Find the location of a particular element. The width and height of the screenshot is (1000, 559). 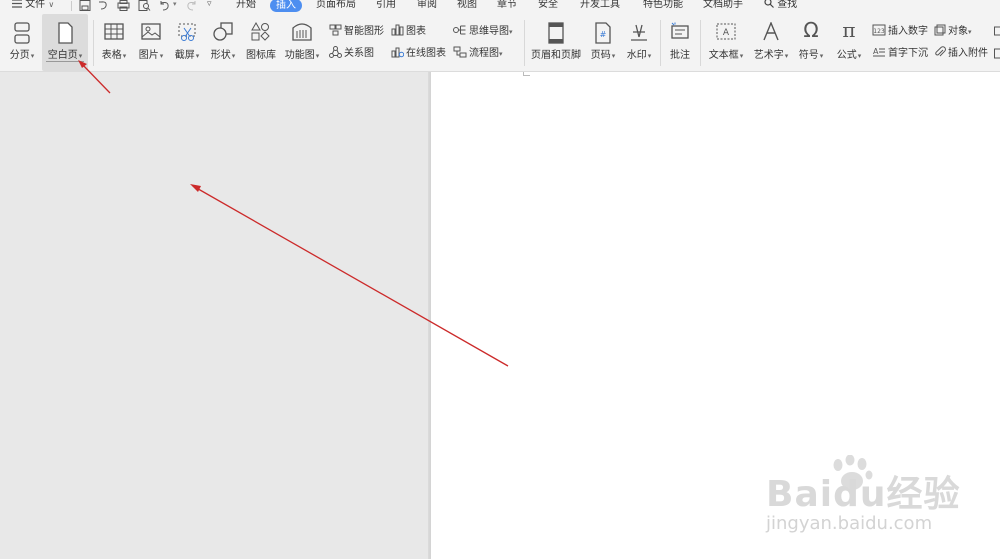

watermark-url: jingyan.baidu.com is located at coordinates (849, 523).